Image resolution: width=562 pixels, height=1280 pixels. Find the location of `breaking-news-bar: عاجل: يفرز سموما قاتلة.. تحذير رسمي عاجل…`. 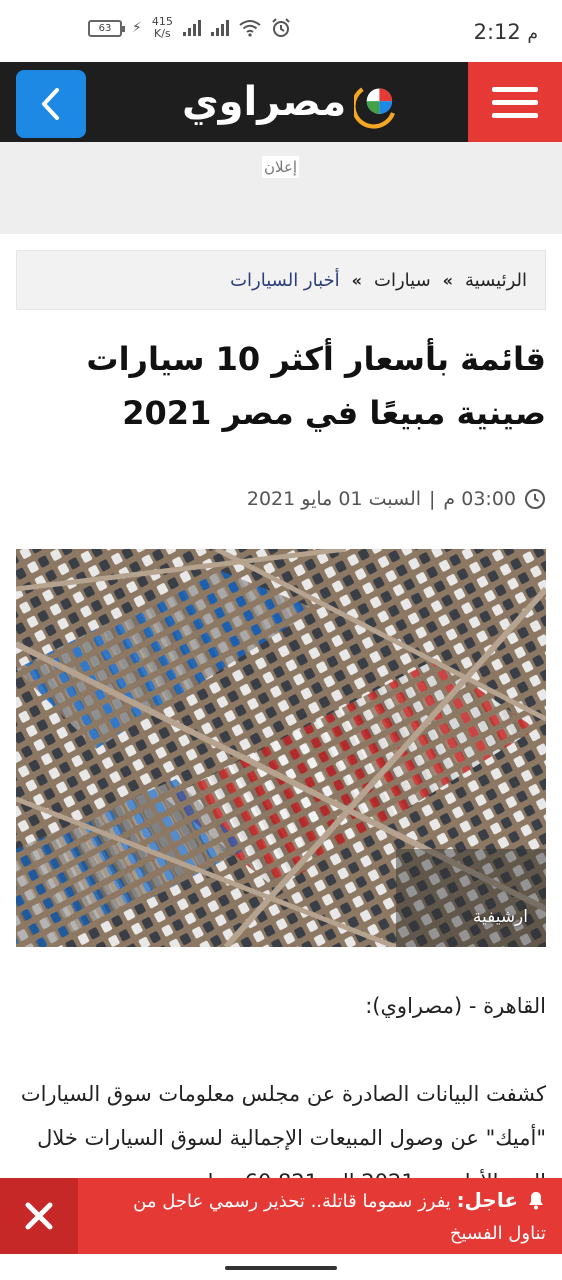

breaking-news-bar: عاجل: يفرز سموما قاتلة.. تحذير رسمي عاجل… is located at coordinates (281, 1216).